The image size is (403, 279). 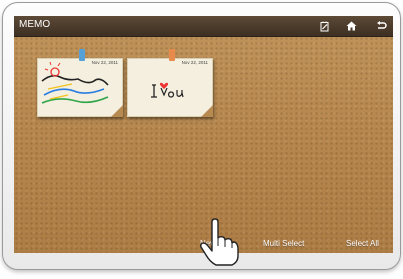 I want to click on memo-edit-button, so click(x=325, y=26).